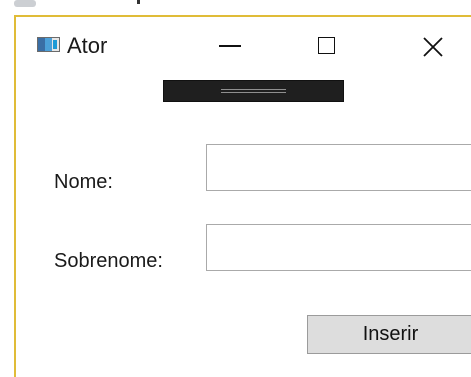  I want to click on background-tick-mark, so click(138, 2).